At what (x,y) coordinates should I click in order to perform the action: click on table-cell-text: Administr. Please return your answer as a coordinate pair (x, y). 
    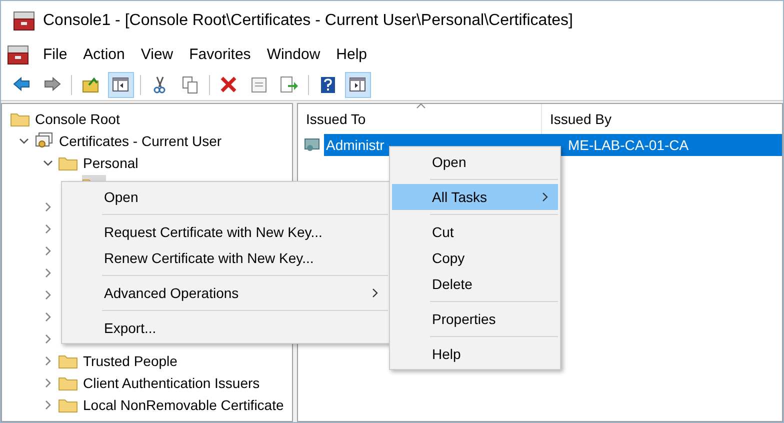
    Looking at the image, I should click on (355, 145).